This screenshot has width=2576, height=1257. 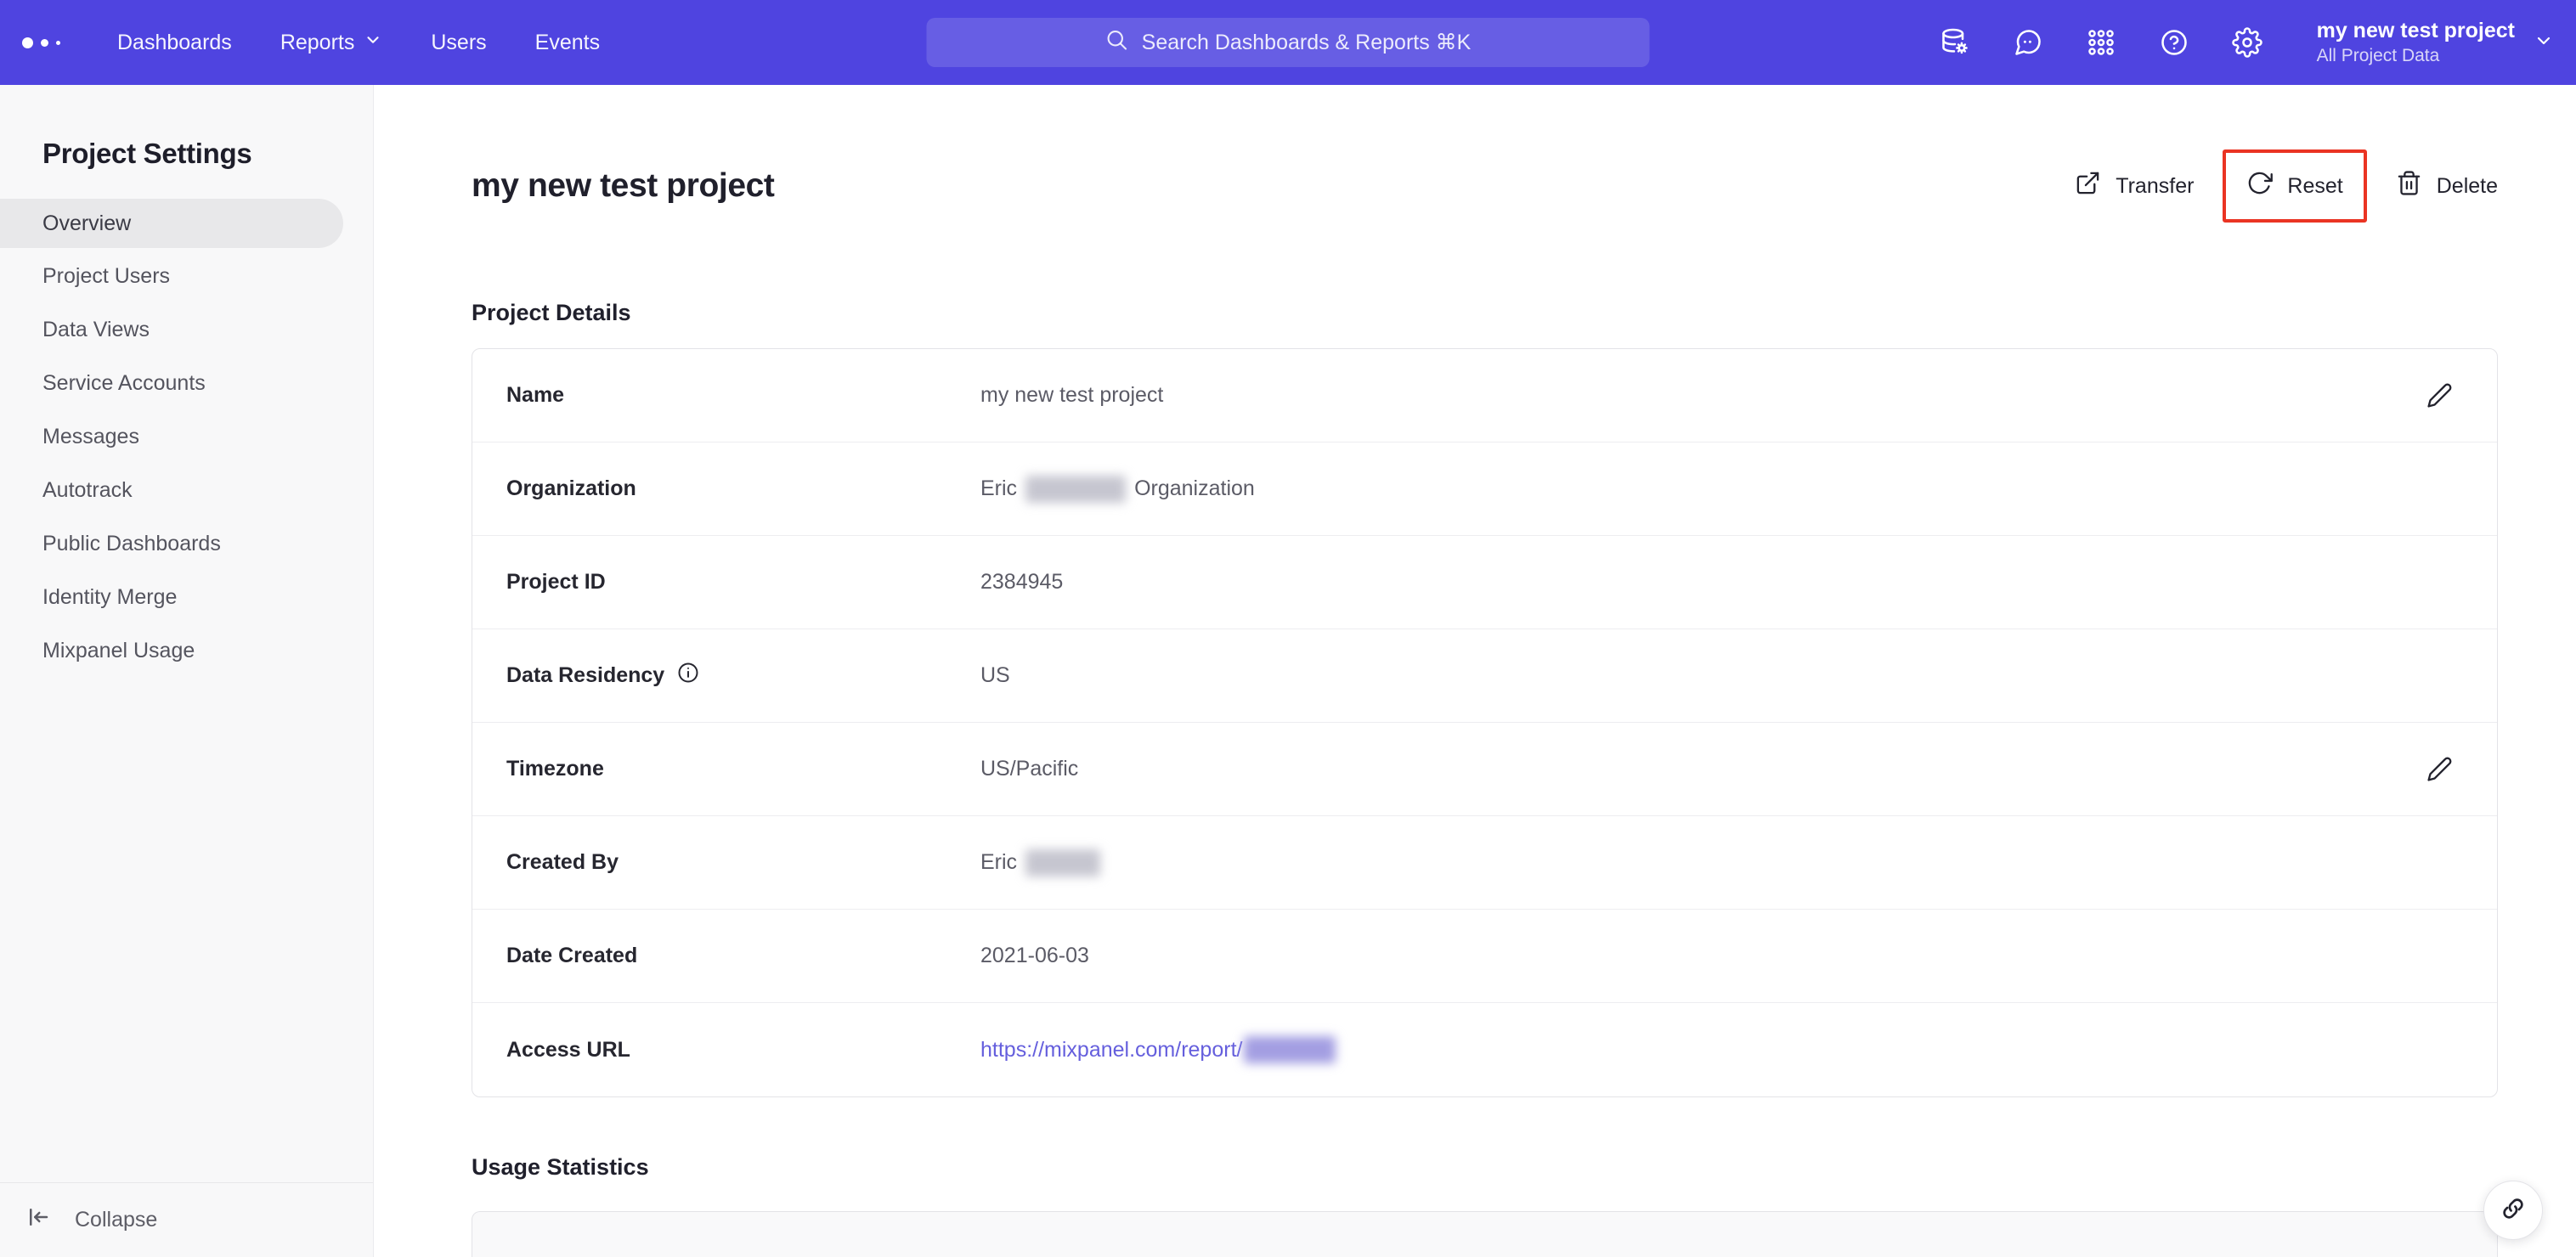 What do you see at coordinates (551, 313) in the screenshot?
I see `project-details-heading: Project Details` at bounding box center [551, 313].